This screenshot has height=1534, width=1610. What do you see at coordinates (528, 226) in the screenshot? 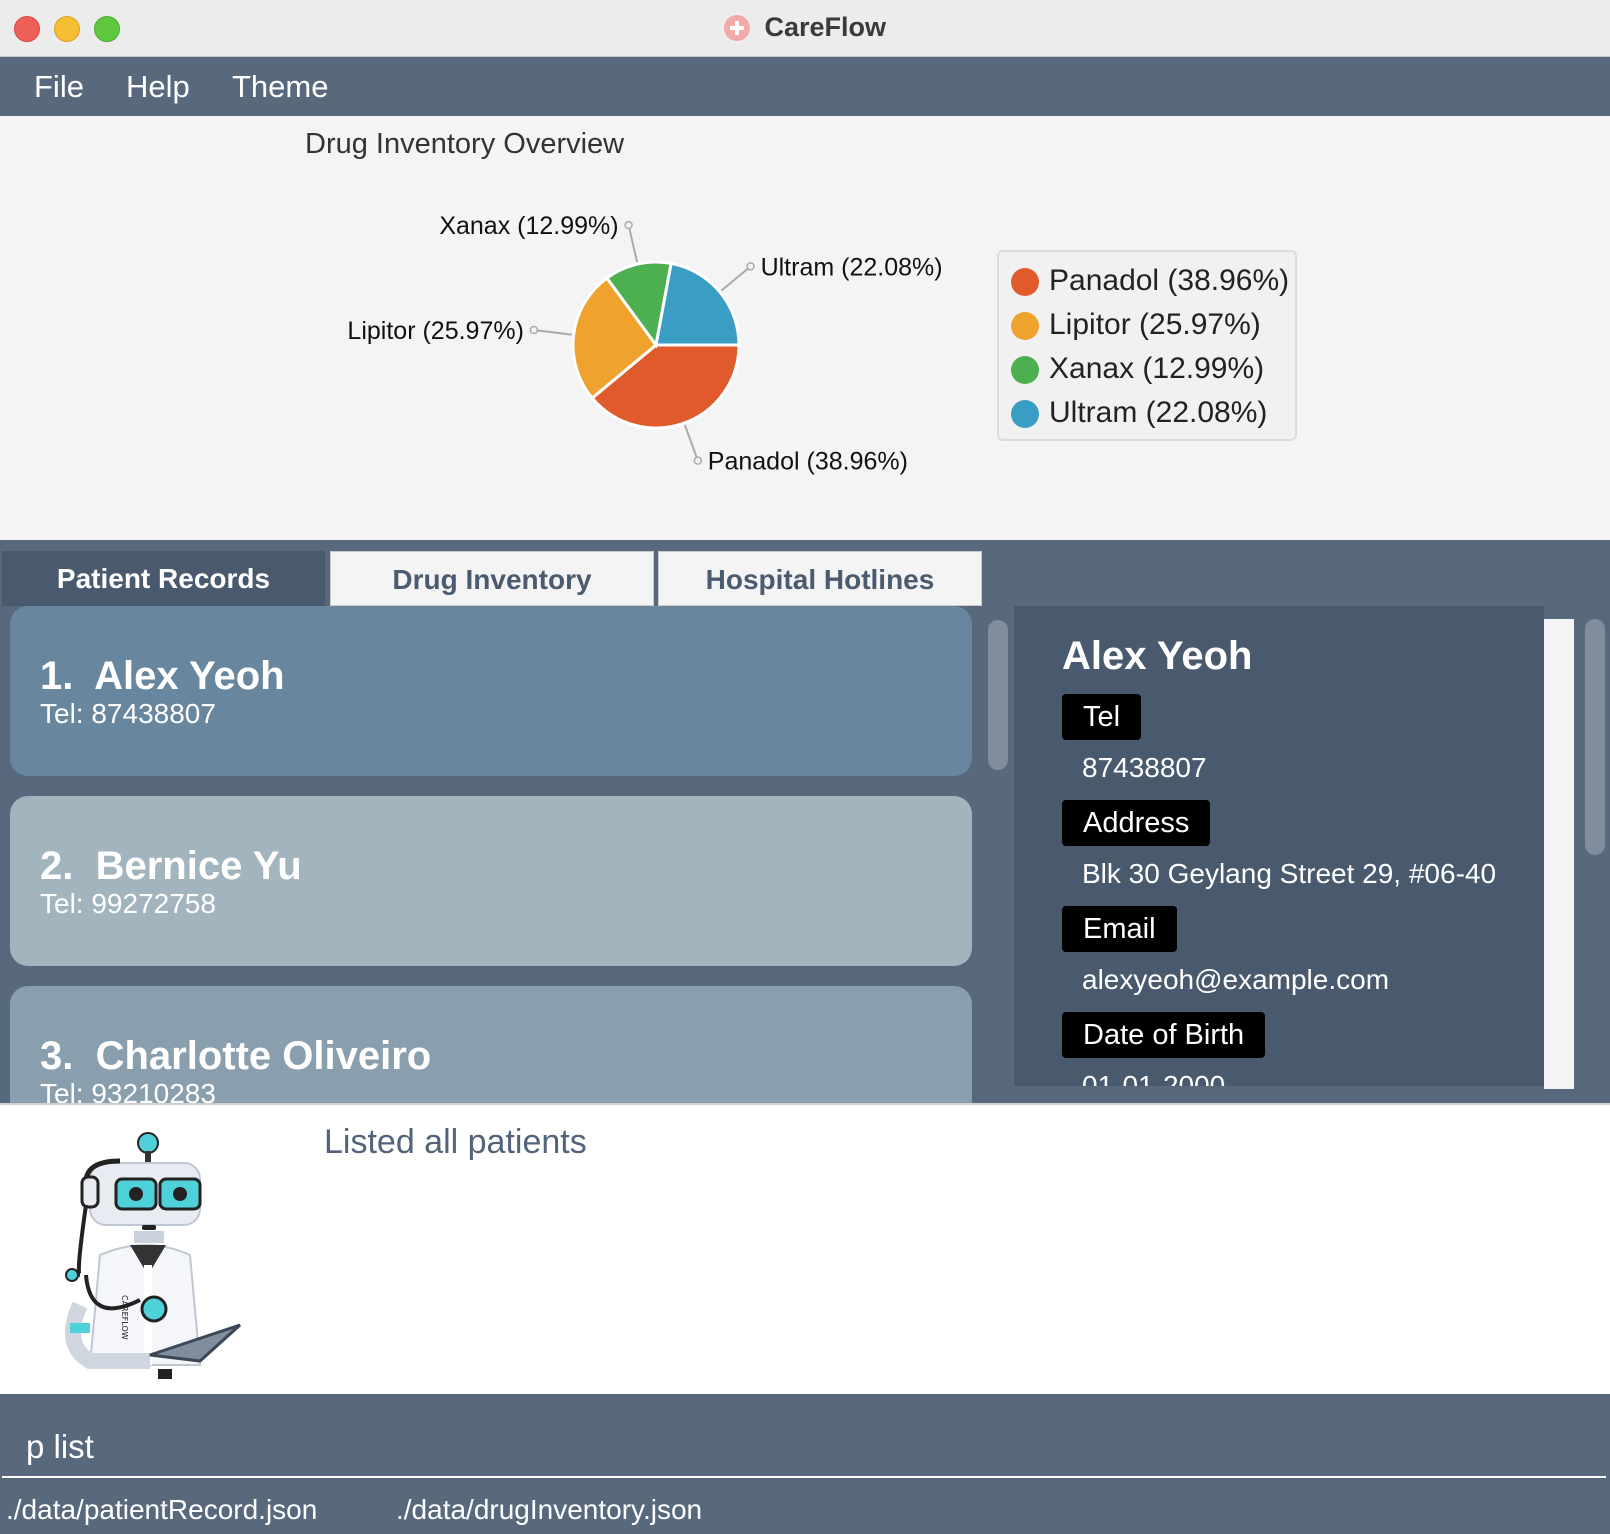
I see `pie-label-xanax: Xanax (12.99%)` at bounding box center [528, 226].